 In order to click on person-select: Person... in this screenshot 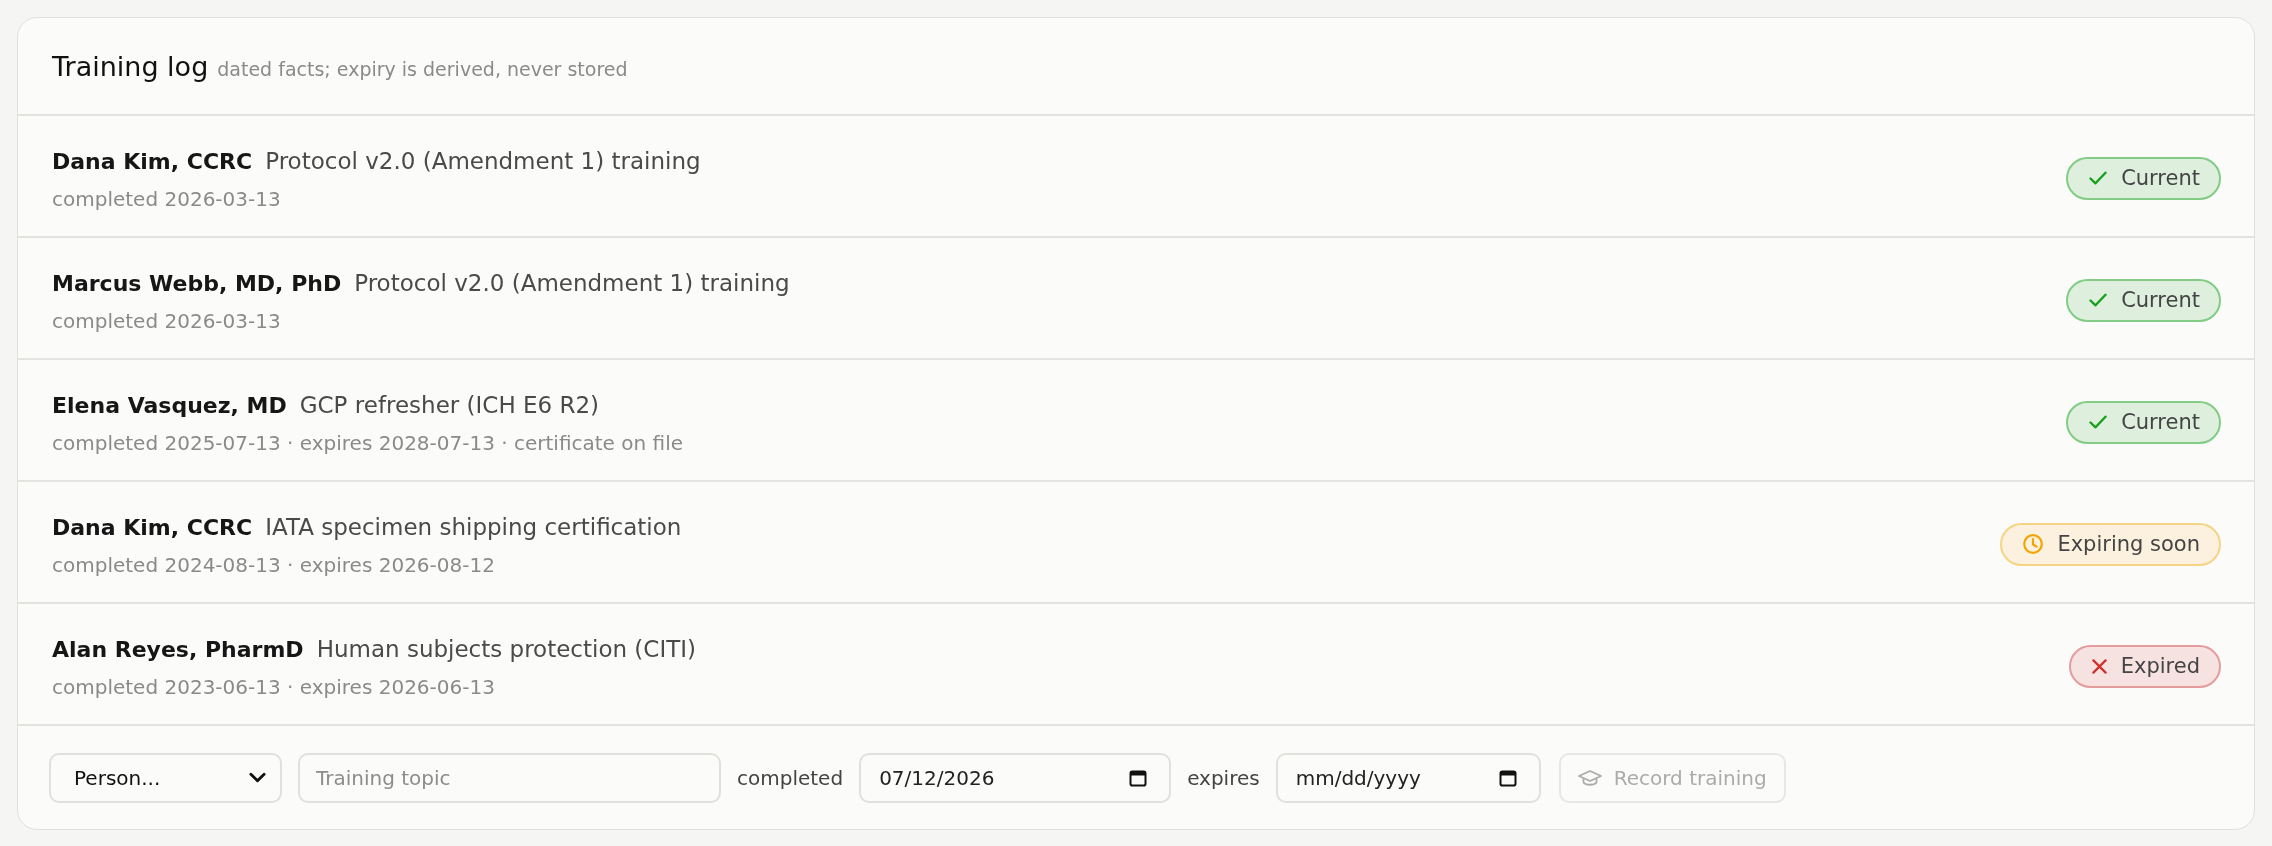, I will do `click(165, 777)`.